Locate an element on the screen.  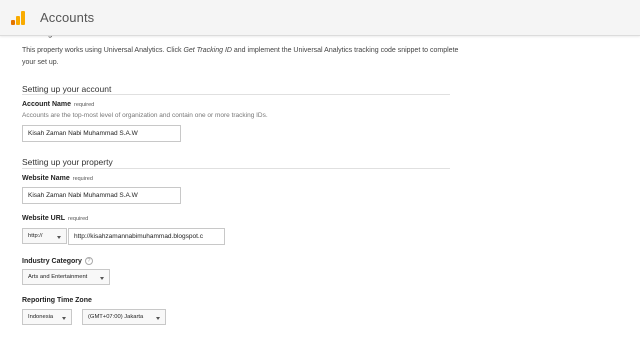
industry-category-label: Industry Category? is located at coordinates (57, 261).